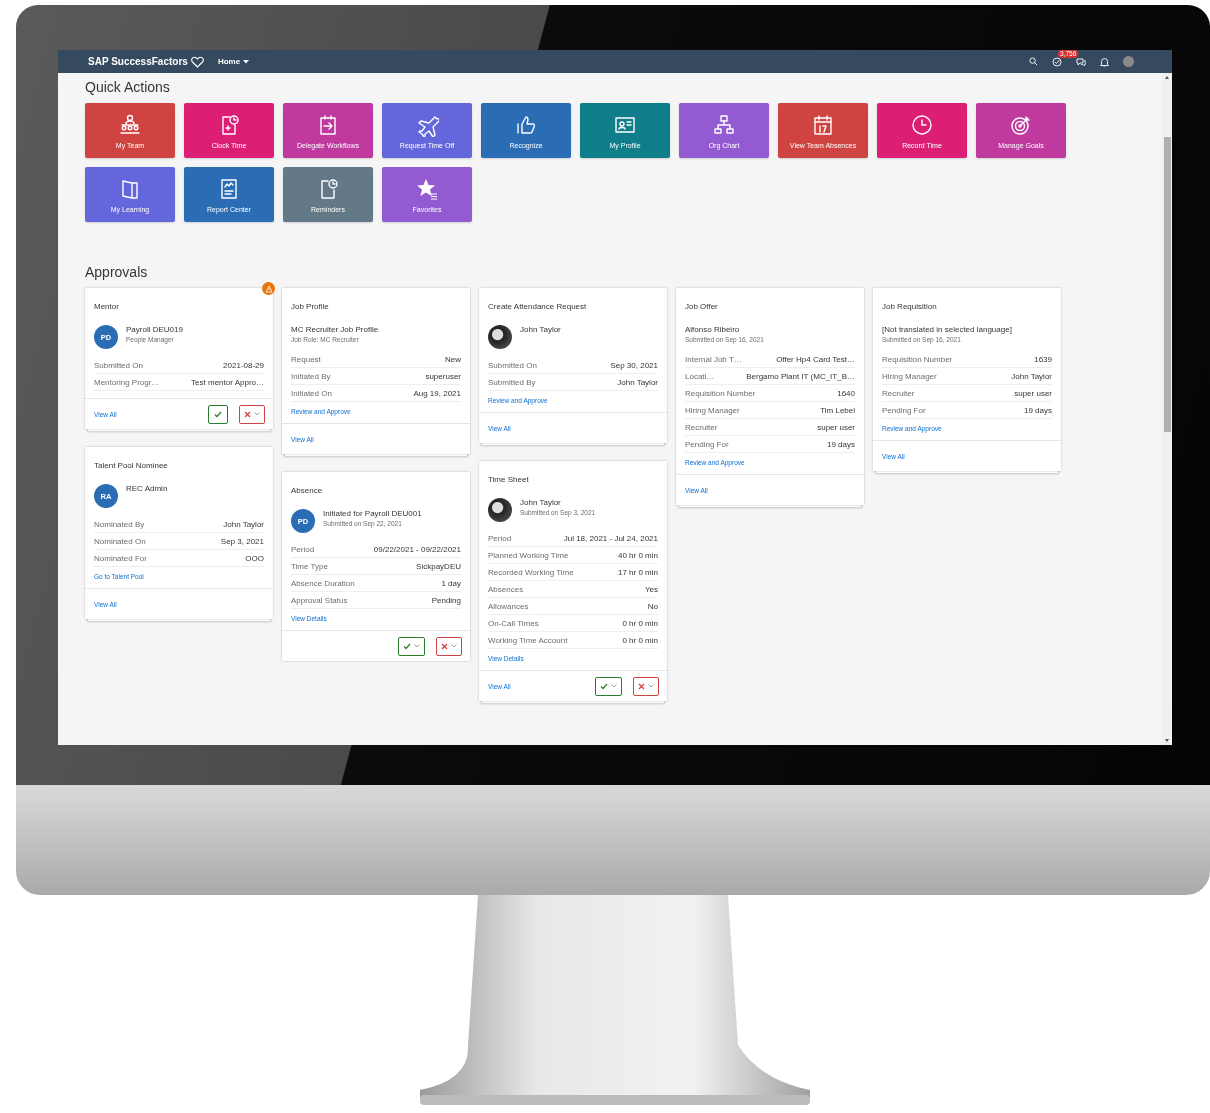  What do you see at coordinates (443, 376) in the screenshot?
I see `field-value: superuser` at bounding box center [443, 376].